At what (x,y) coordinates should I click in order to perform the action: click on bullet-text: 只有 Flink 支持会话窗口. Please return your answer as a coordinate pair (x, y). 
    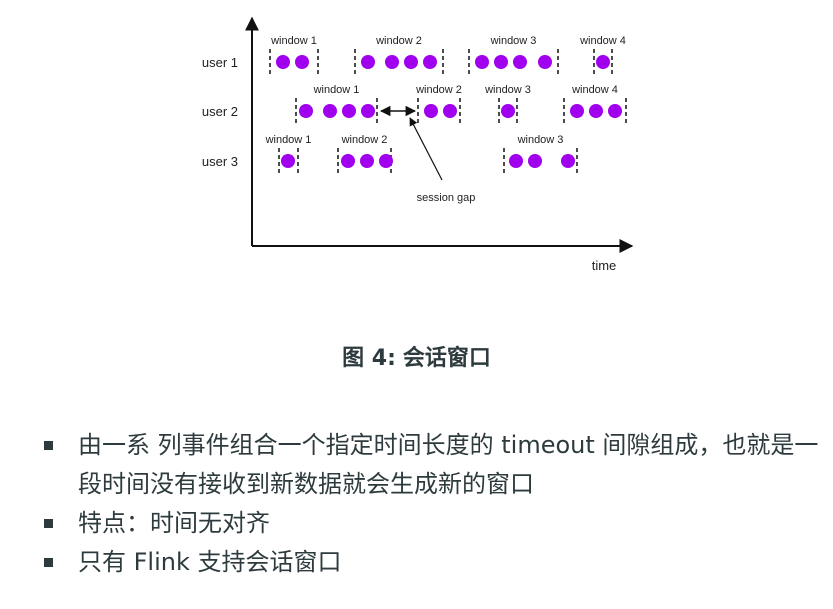
    Looking at the image, I should click on (210, 562).